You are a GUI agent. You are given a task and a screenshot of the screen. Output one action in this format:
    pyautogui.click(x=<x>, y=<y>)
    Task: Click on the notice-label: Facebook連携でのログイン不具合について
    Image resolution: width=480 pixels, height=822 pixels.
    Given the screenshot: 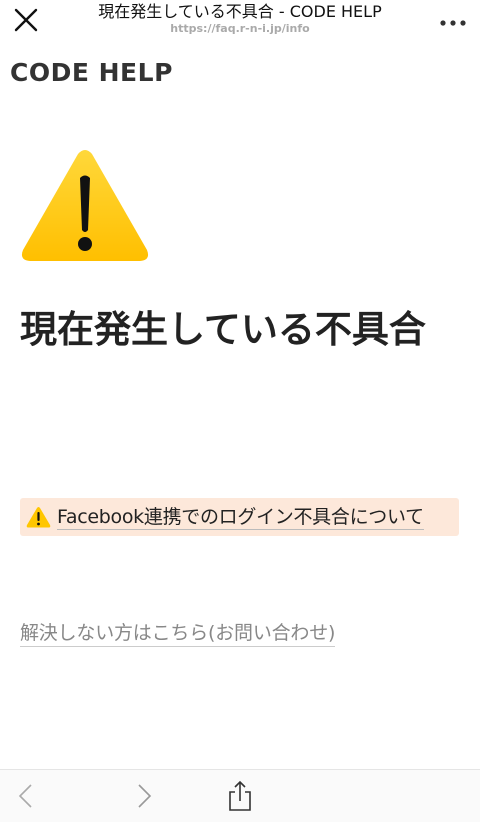 What is the action you would take?
    pyautogui.click(x=240, y=517)
    